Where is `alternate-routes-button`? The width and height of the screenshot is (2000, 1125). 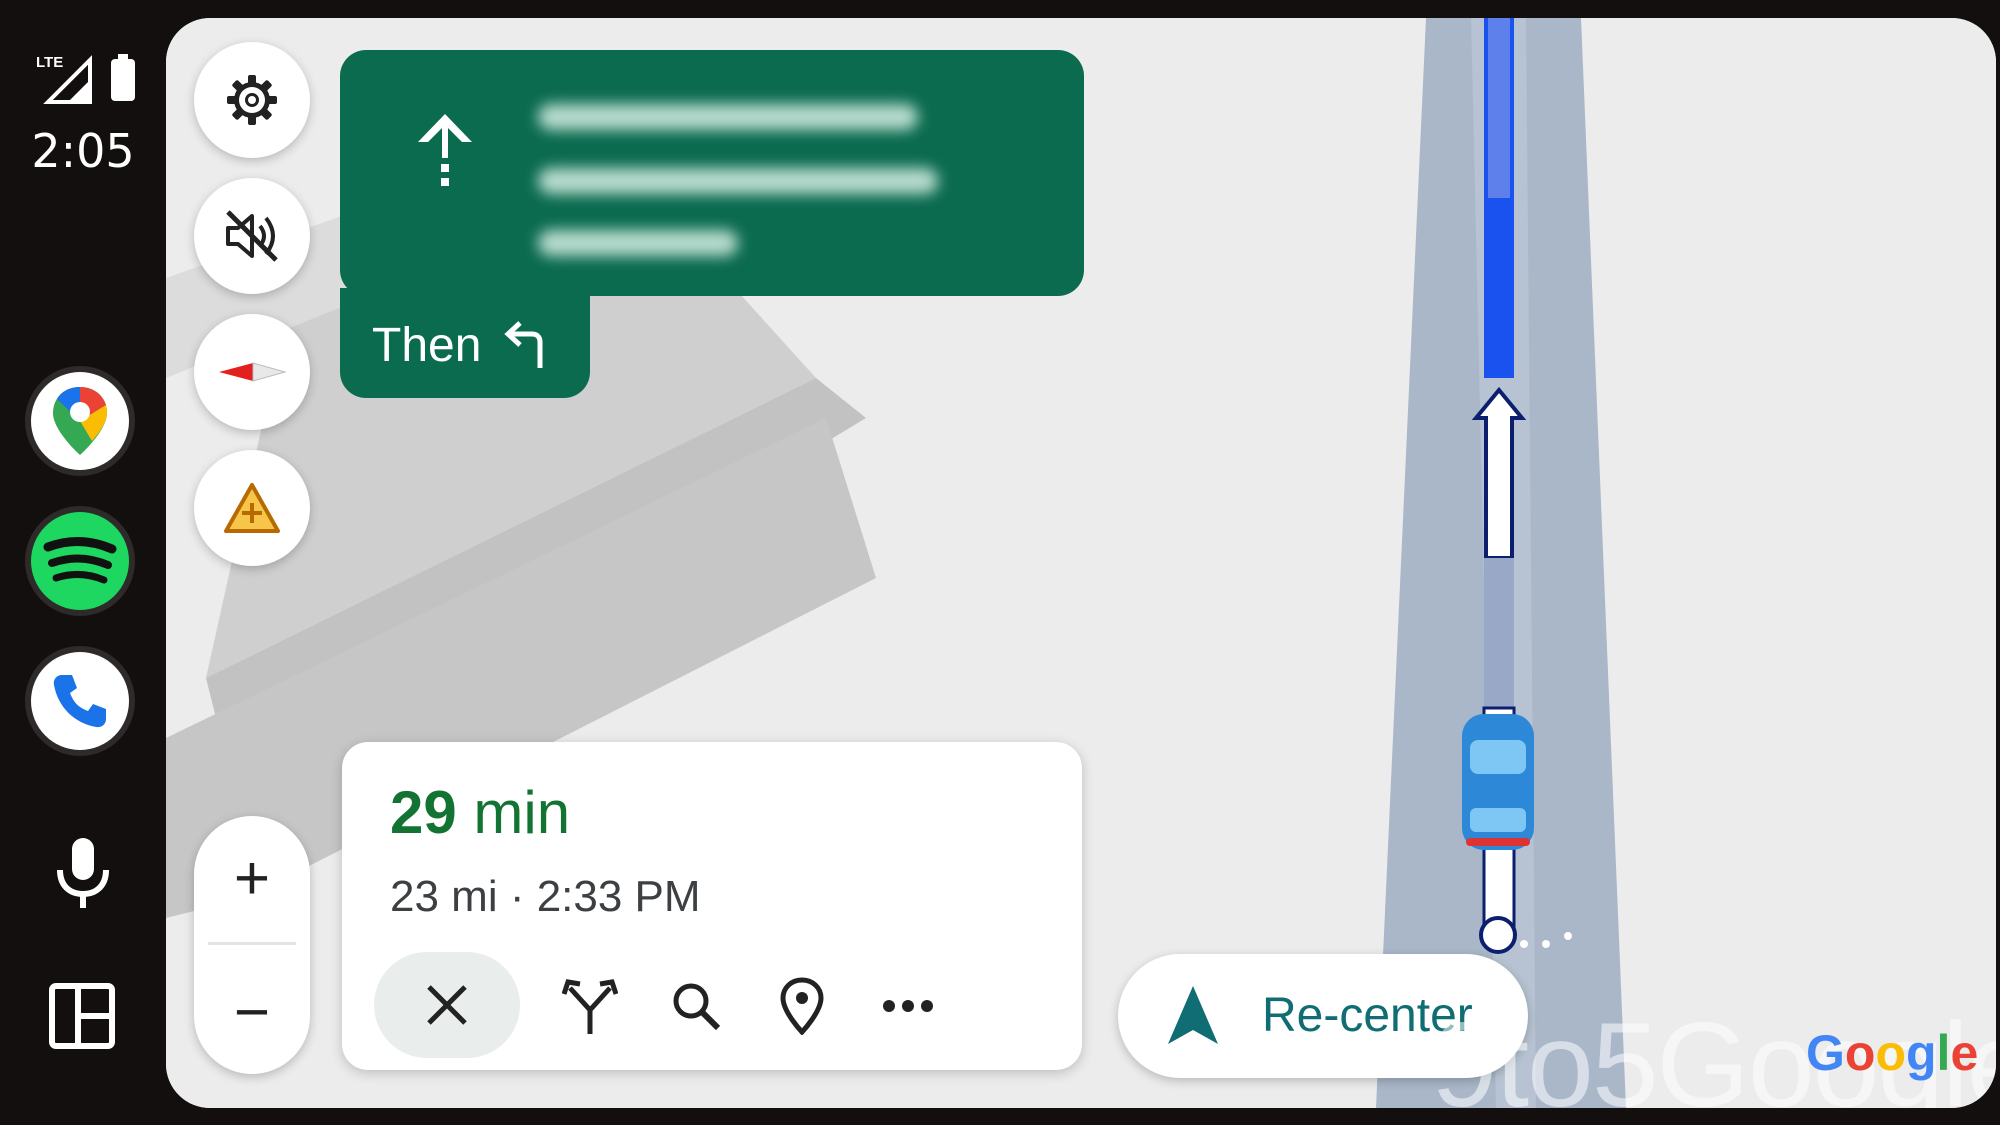
alternate-routes-button is located at coordinates (590, 1006).